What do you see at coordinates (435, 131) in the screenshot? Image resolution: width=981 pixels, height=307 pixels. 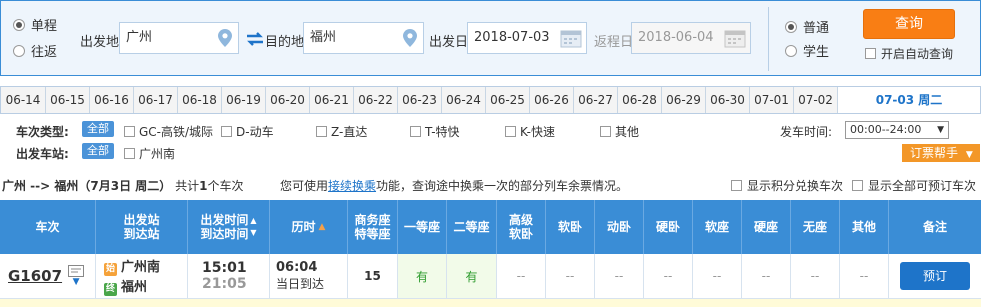 I see `train-type-option: T-特快` at bounding box center [435, 131].